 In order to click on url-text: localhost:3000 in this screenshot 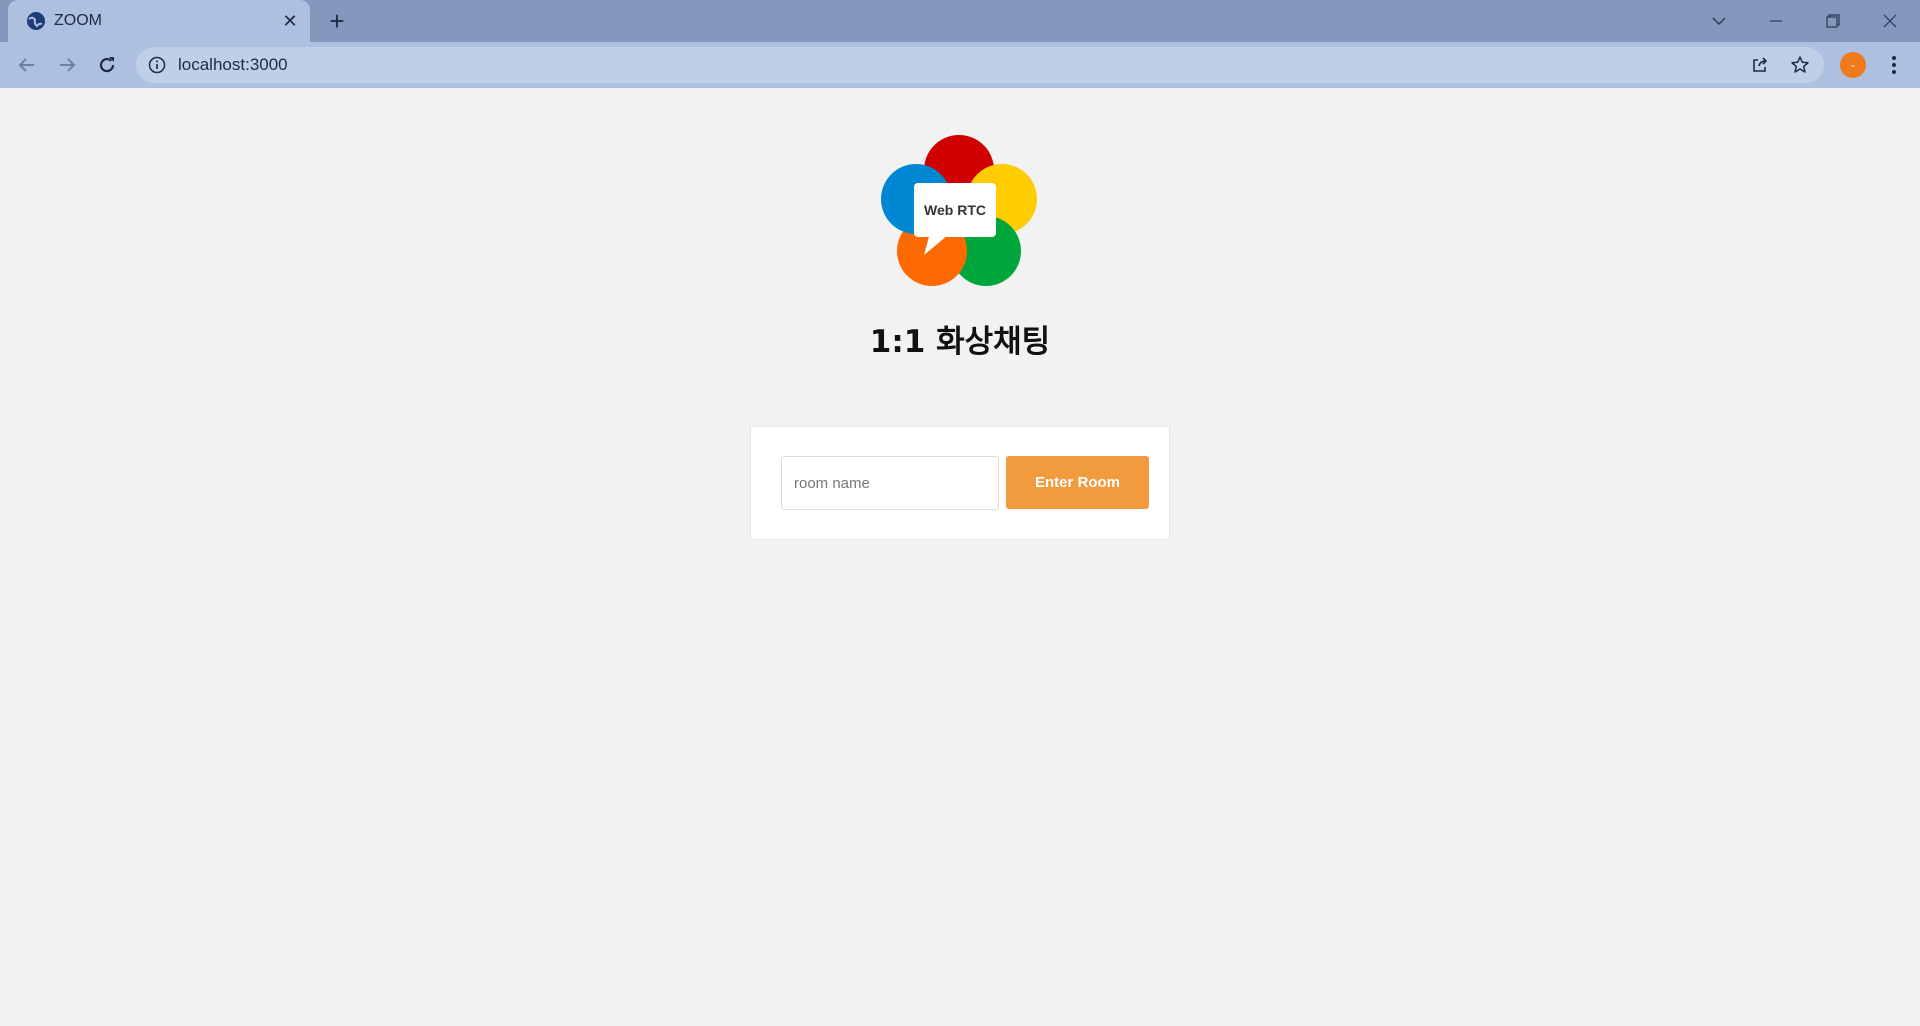, I will do `click(233, 65)`.